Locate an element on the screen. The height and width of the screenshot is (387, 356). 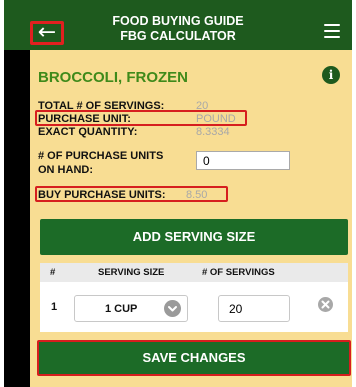
servings-input is located at coordinates (254, 308).